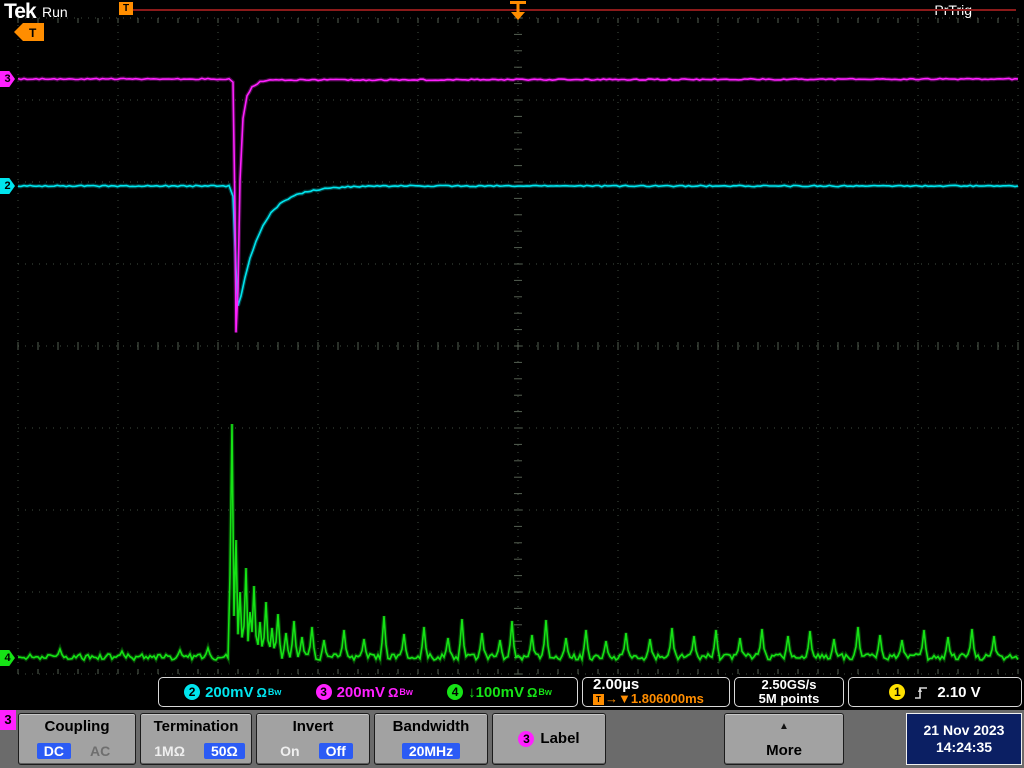 The height and width of the screenshot is (768, 1024). I want to click on datetime-display: 21 Nov 2023 14:24:35, so click(964, 739).